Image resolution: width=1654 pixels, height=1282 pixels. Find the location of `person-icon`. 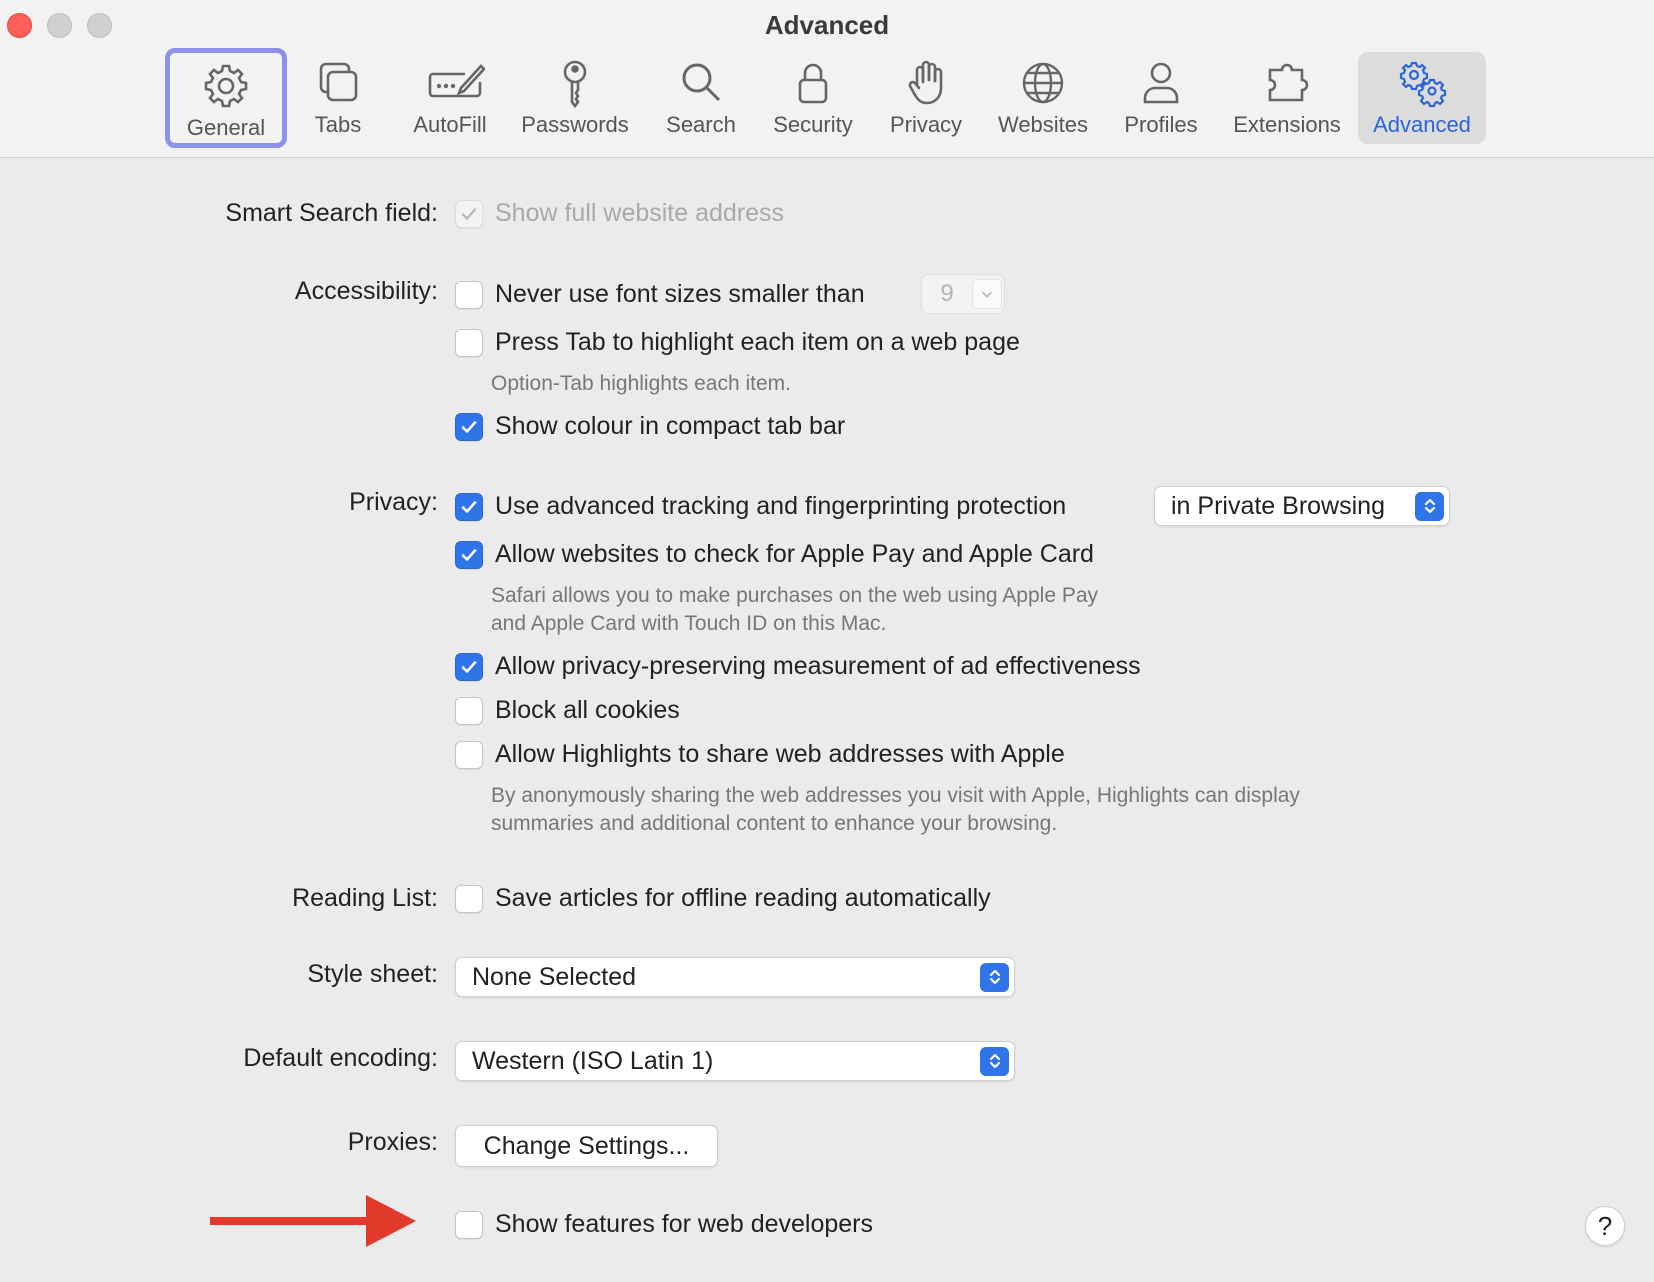

person-icon is located at coordinates (1161, 83).